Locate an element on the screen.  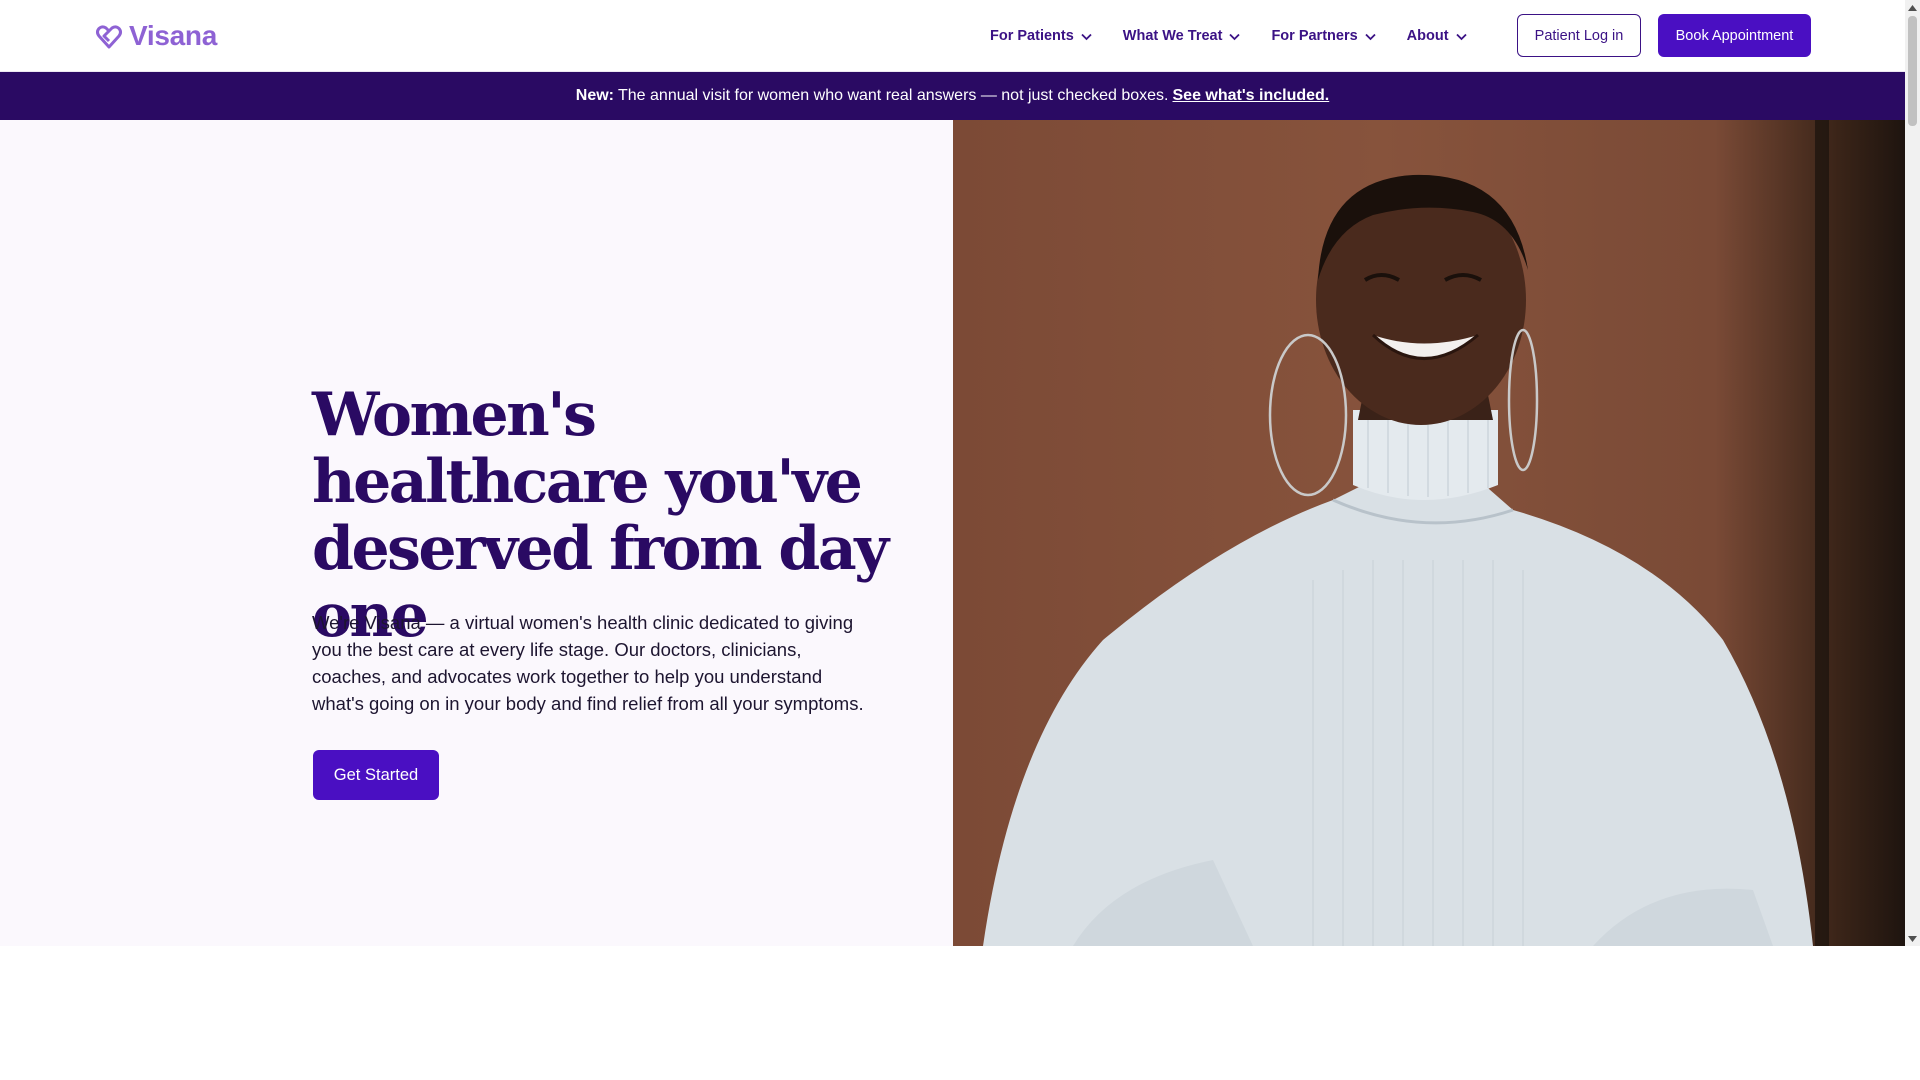
heart-logo-icon is located at coordinates (109, 37).